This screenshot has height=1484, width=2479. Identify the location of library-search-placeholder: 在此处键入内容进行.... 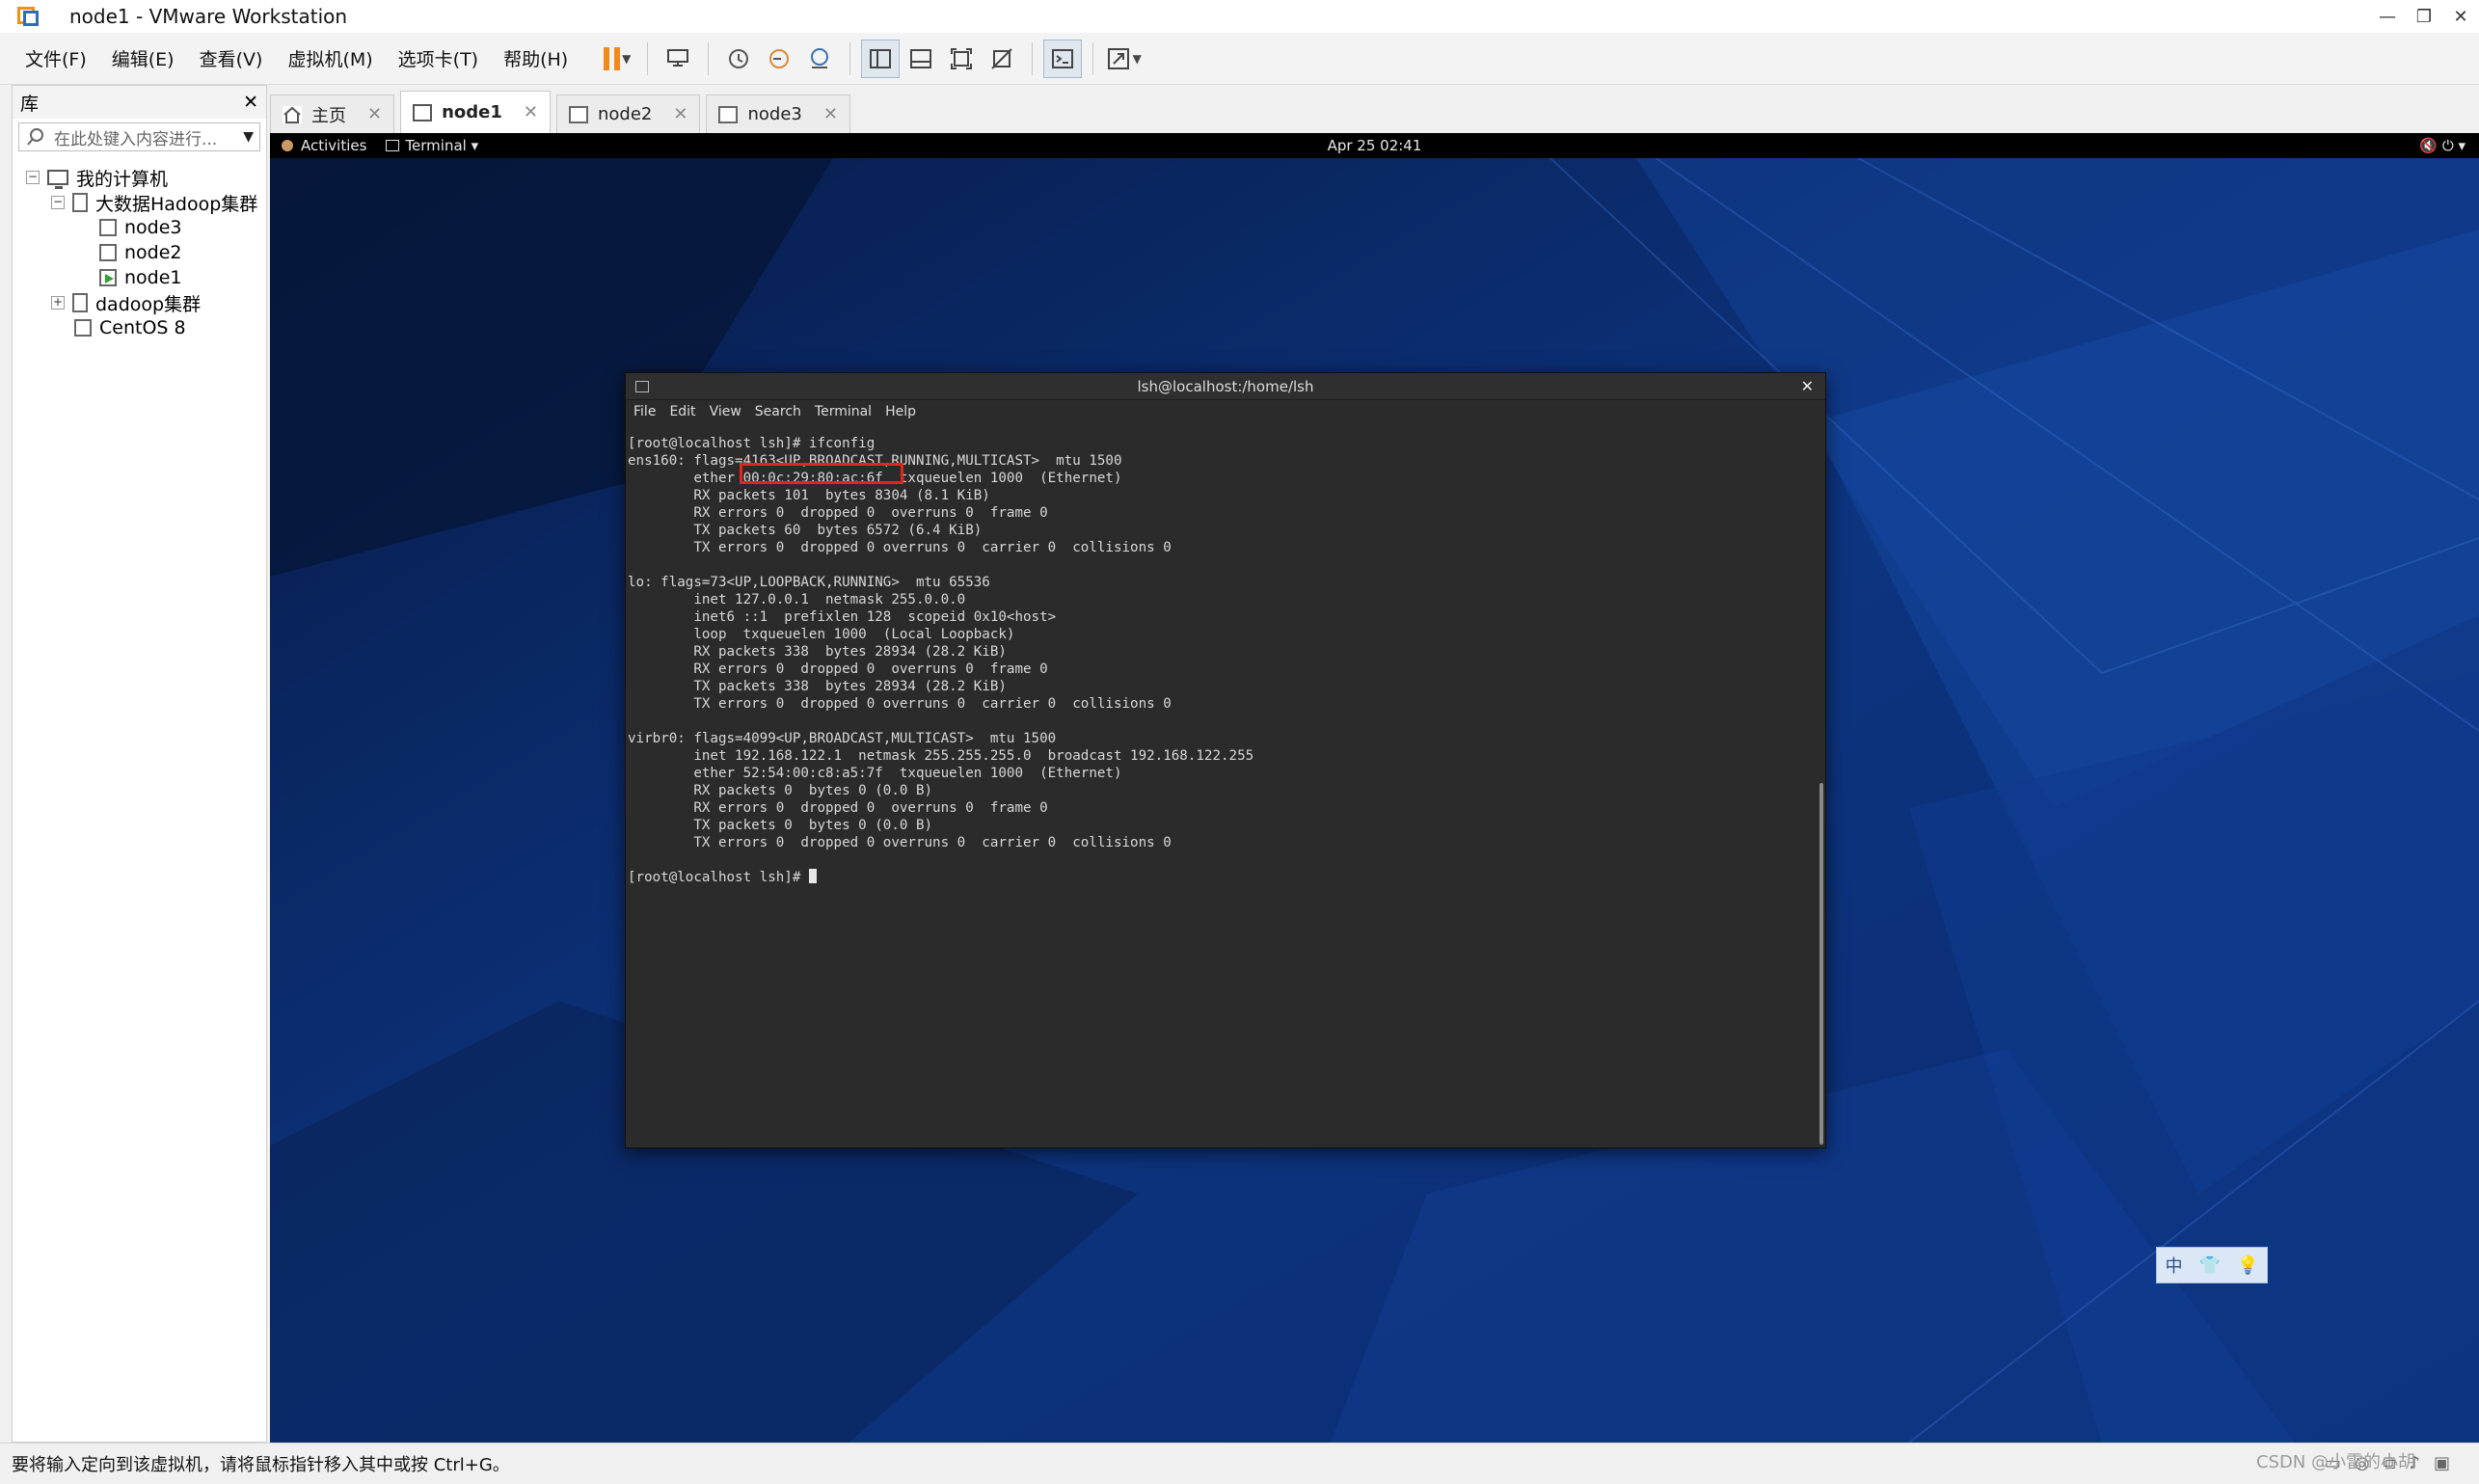
(136, 139).